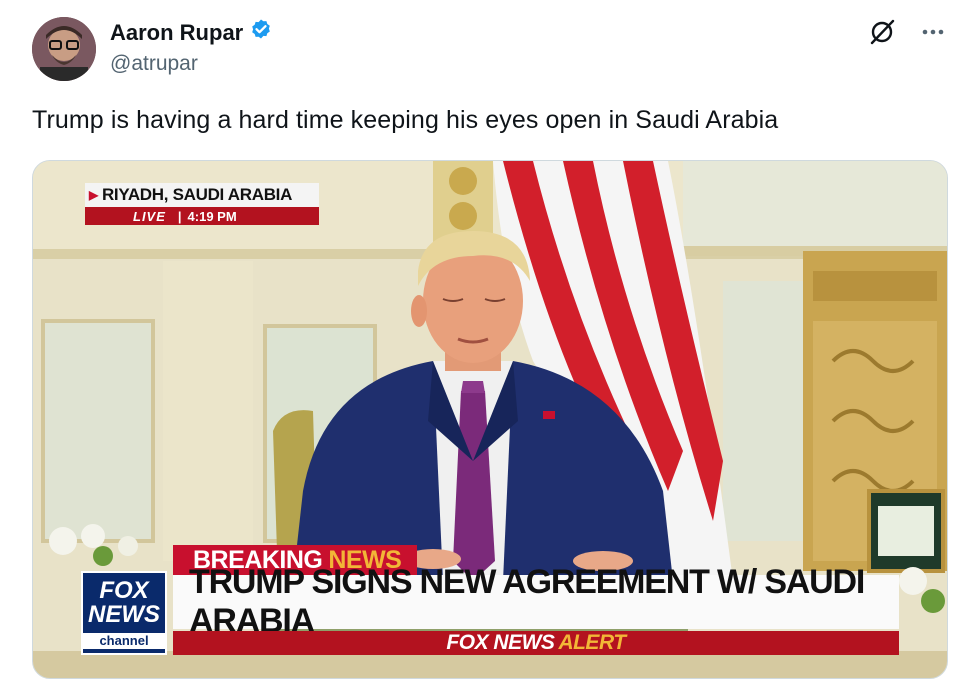 This screenshot has height=699, width=964. I want to click on avatar, so click(64, 49).